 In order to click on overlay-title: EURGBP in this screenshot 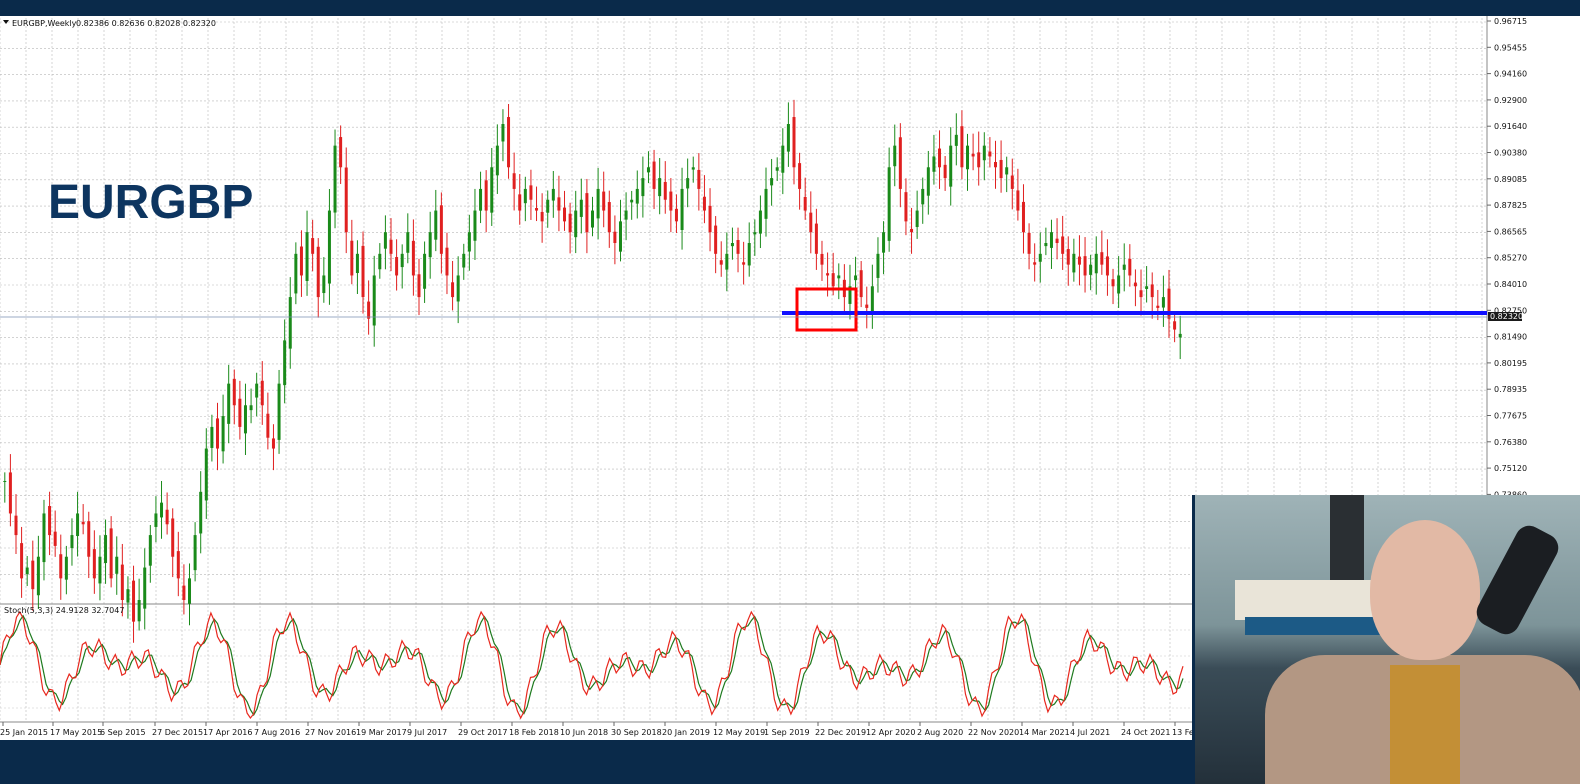, I will do `click(150, 202)`.